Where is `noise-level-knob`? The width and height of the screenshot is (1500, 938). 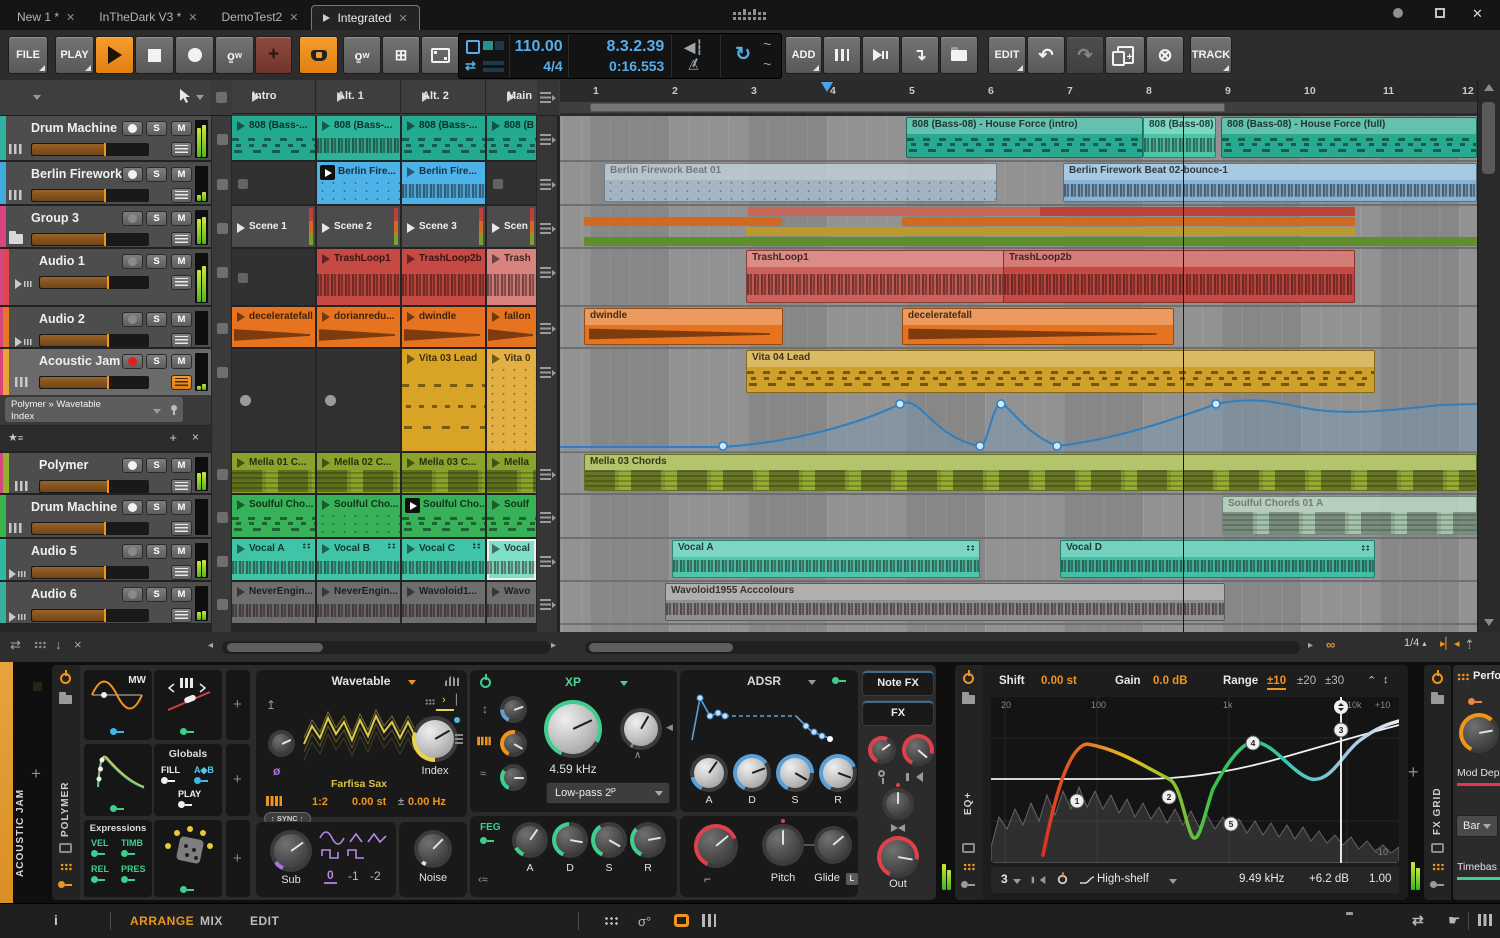 noise-level-knob is located at coordinates (433, 849).